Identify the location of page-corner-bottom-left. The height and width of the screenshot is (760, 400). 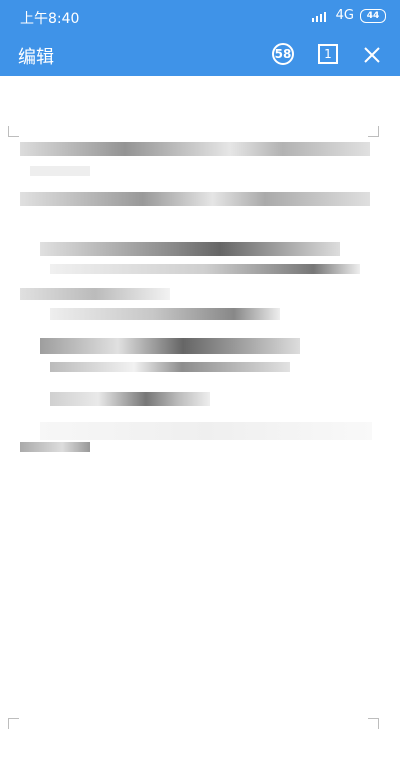
(13, 723).